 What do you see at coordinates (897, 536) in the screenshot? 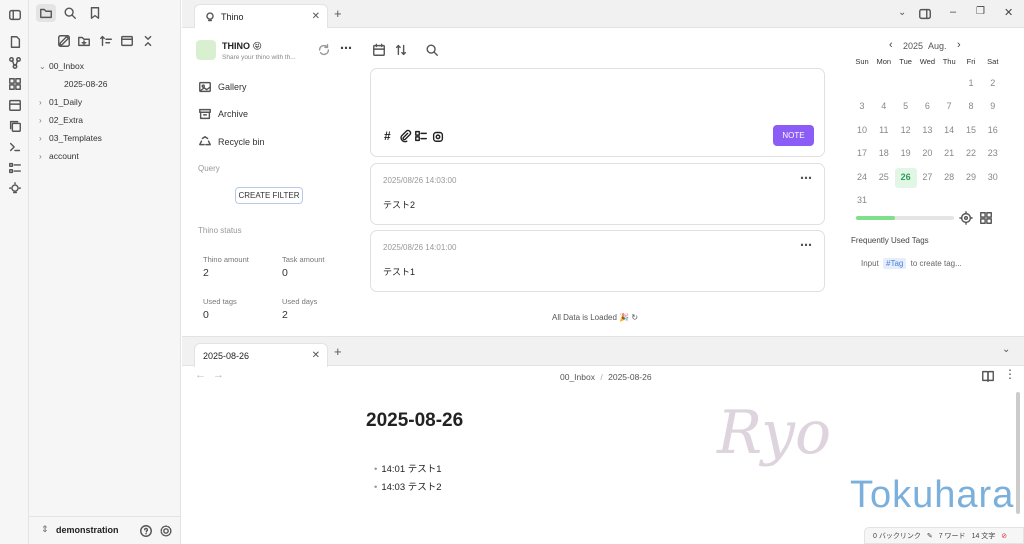
I see `backlinks-count: 0 バックリンク` at bounding box center [897, 536].